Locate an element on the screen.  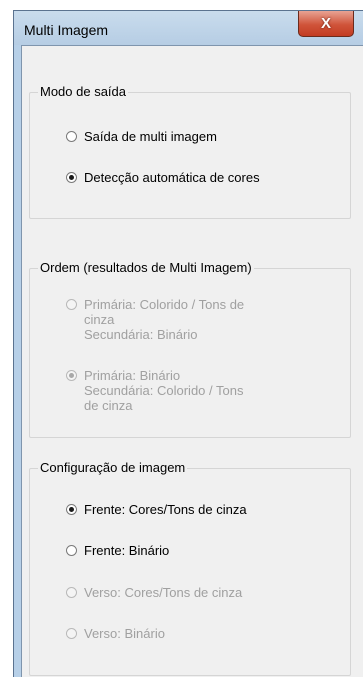
close-button: X is located at coordinates (326, 24).